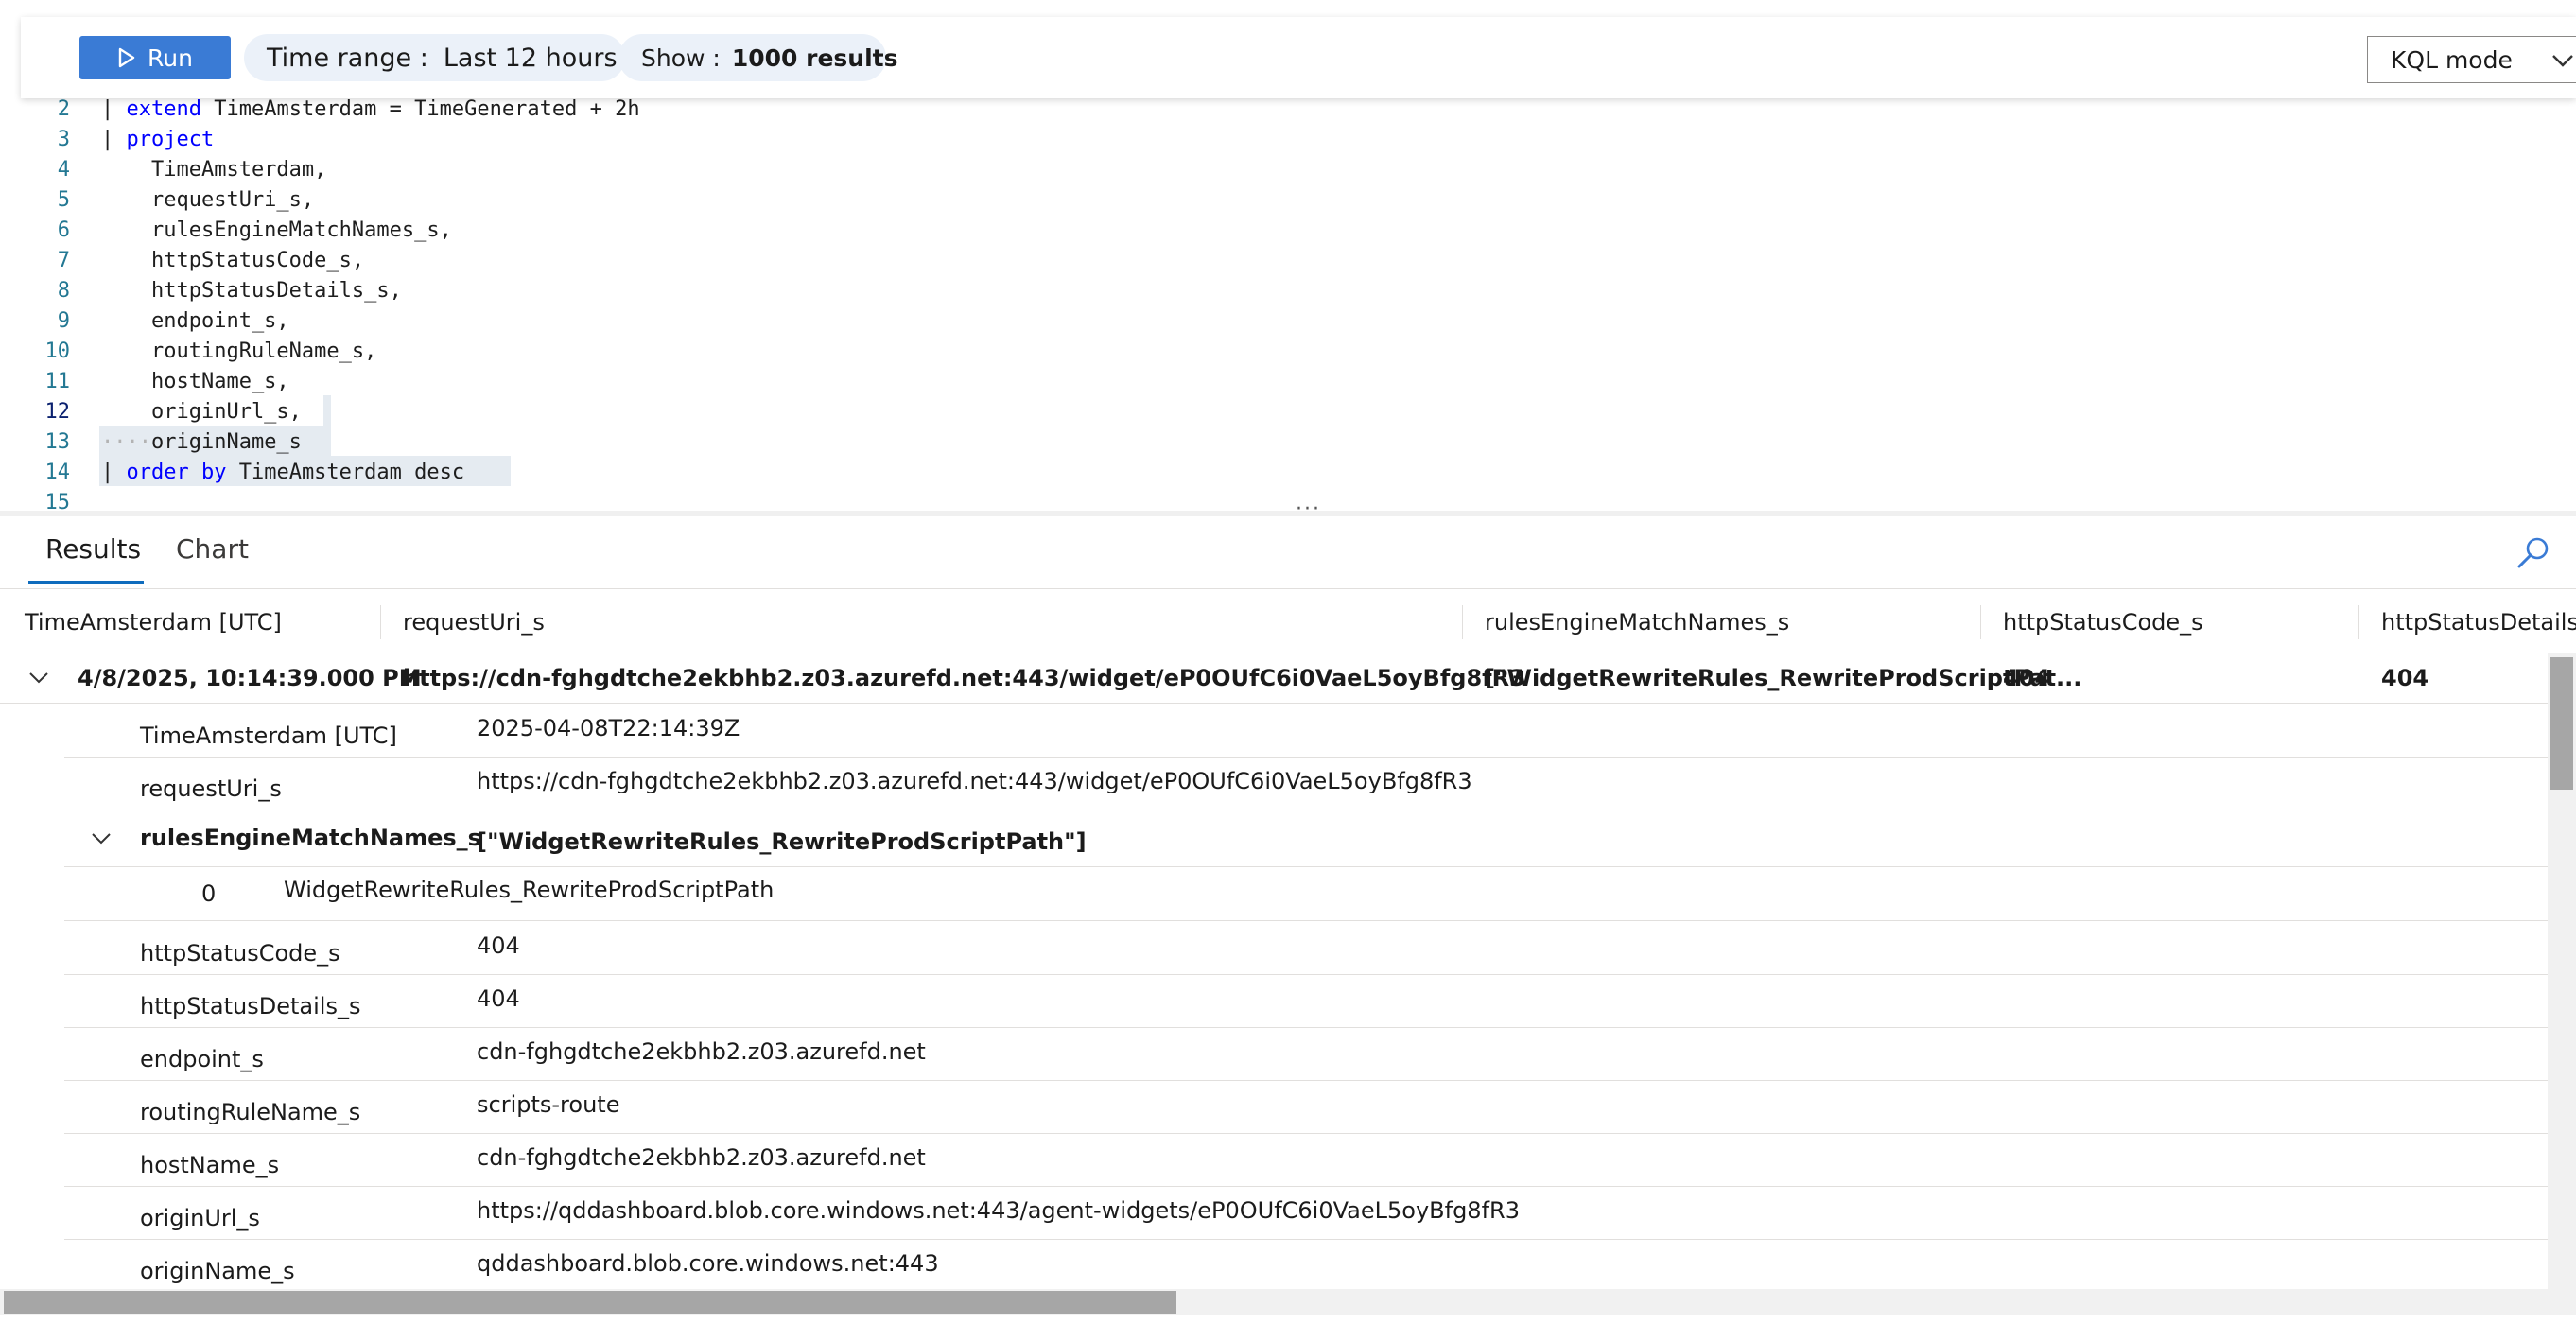 This screenshot has height=1324, width=2576. What do you see at coordinates (207, 201) in the screenshot?
I see `code-text: requestUri_s,` at bounding box center [207, 201].